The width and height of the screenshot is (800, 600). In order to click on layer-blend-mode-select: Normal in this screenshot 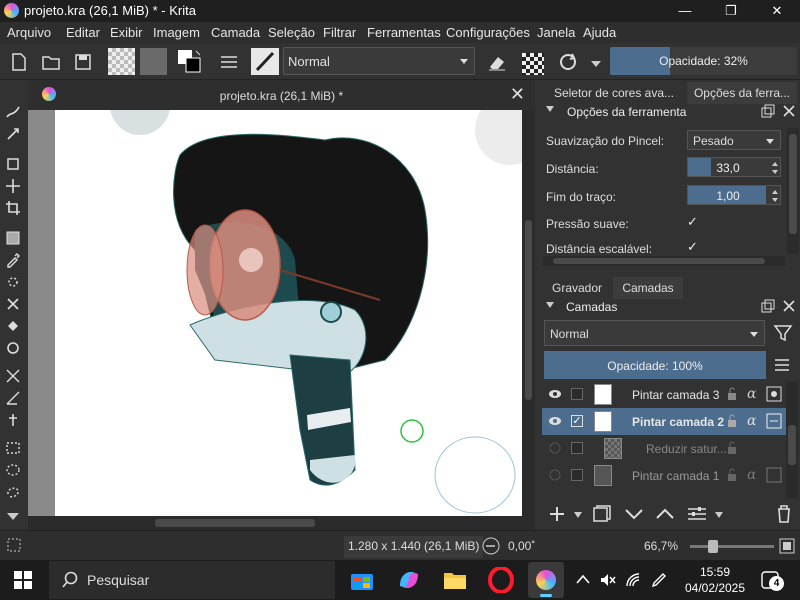, I will do `click(654, 333)`.